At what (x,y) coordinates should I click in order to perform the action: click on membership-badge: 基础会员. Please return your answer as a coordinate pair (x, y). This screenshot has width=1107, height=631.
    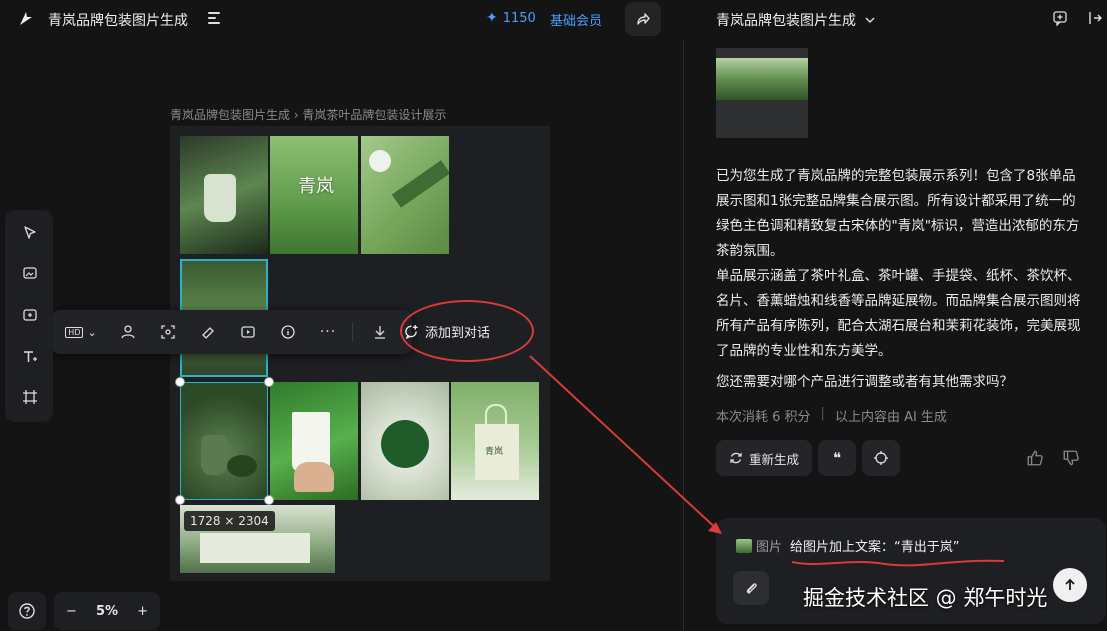
    Looking at the image, I should click on (576, 19).